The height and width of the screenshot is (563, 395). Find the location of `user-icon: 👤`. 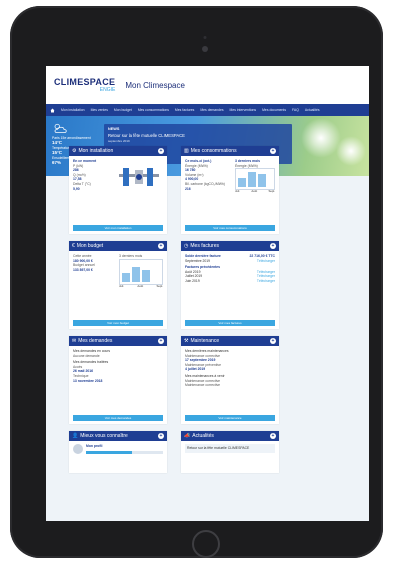

user-icon: 👤 is located at coordinates (75, 436).